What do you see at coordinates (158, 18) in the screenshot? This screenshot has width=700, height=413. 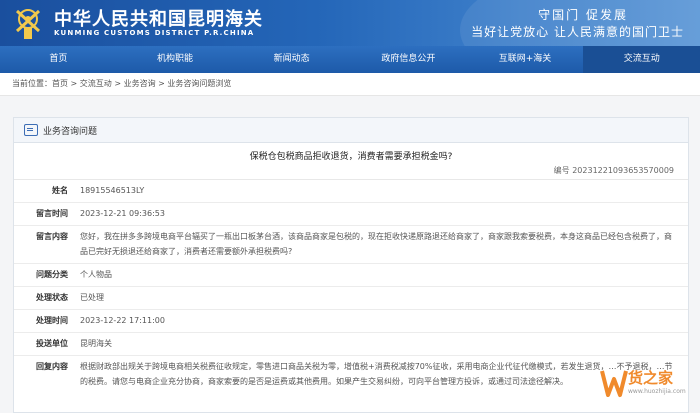 I see `site-title: 中华人民共和国昆明海关` at bounding box center [158, 18].